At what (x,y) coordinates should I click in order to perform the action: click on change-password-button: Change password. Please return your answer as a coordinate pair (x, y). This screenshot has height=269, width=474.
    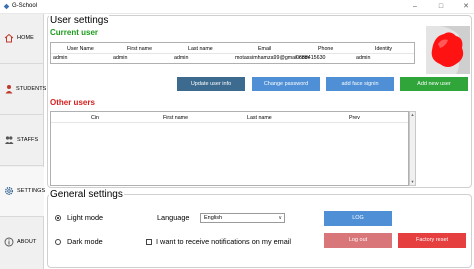
    Looking at the image, I should click on (286, 84).